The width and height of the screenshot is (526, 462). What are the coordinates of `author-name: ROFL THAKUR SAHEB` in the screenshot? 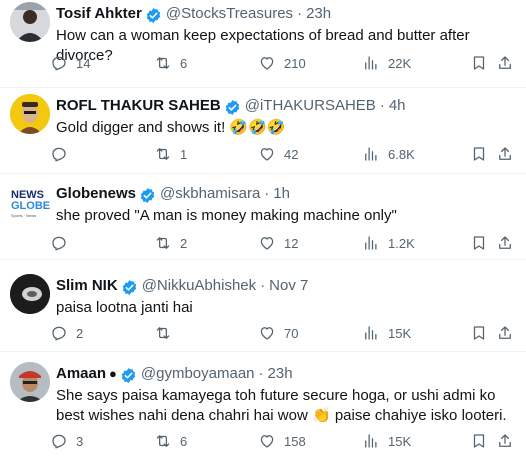 It's located at (138, 106).